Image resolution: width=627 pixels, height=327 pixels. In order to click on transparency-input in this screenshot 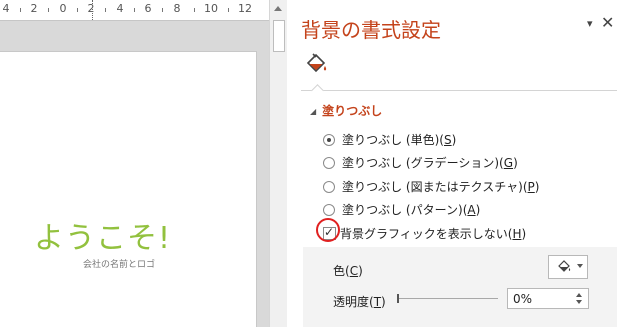, I will do `click(539, 299)`.